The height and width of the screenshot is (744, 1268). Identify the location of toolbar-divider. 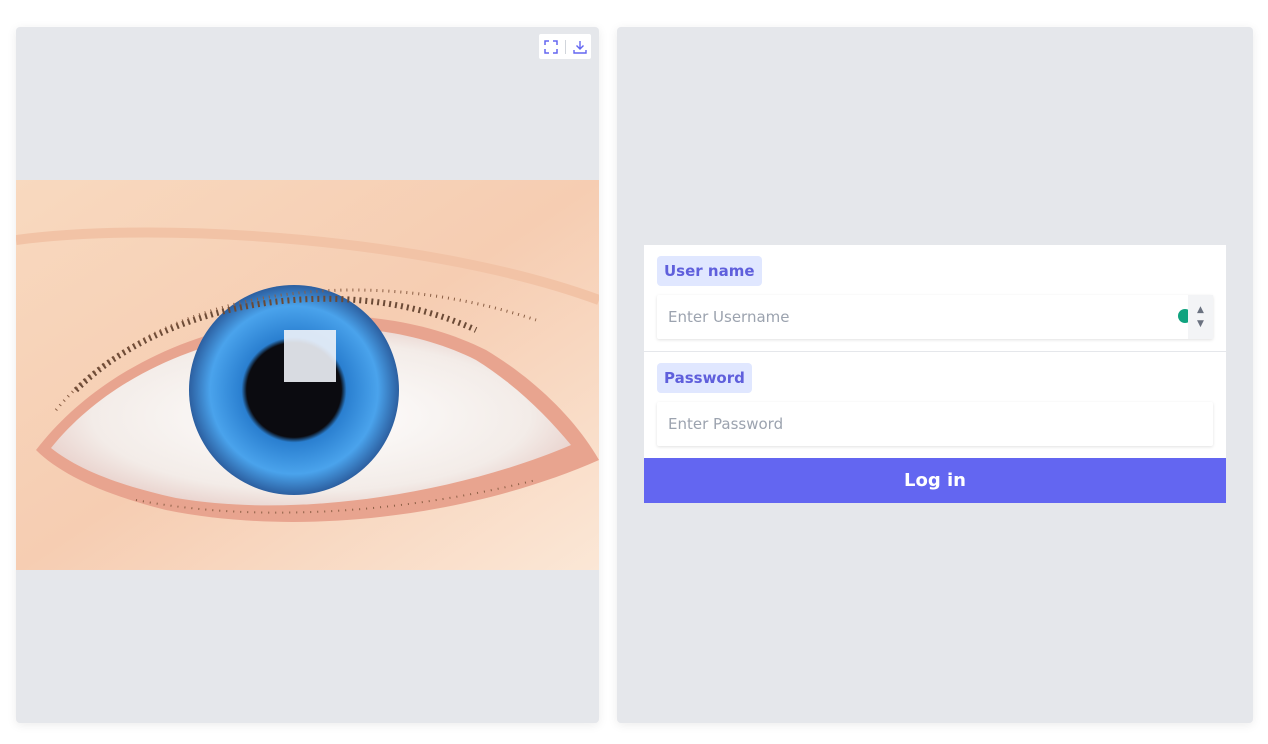
(565, 46).